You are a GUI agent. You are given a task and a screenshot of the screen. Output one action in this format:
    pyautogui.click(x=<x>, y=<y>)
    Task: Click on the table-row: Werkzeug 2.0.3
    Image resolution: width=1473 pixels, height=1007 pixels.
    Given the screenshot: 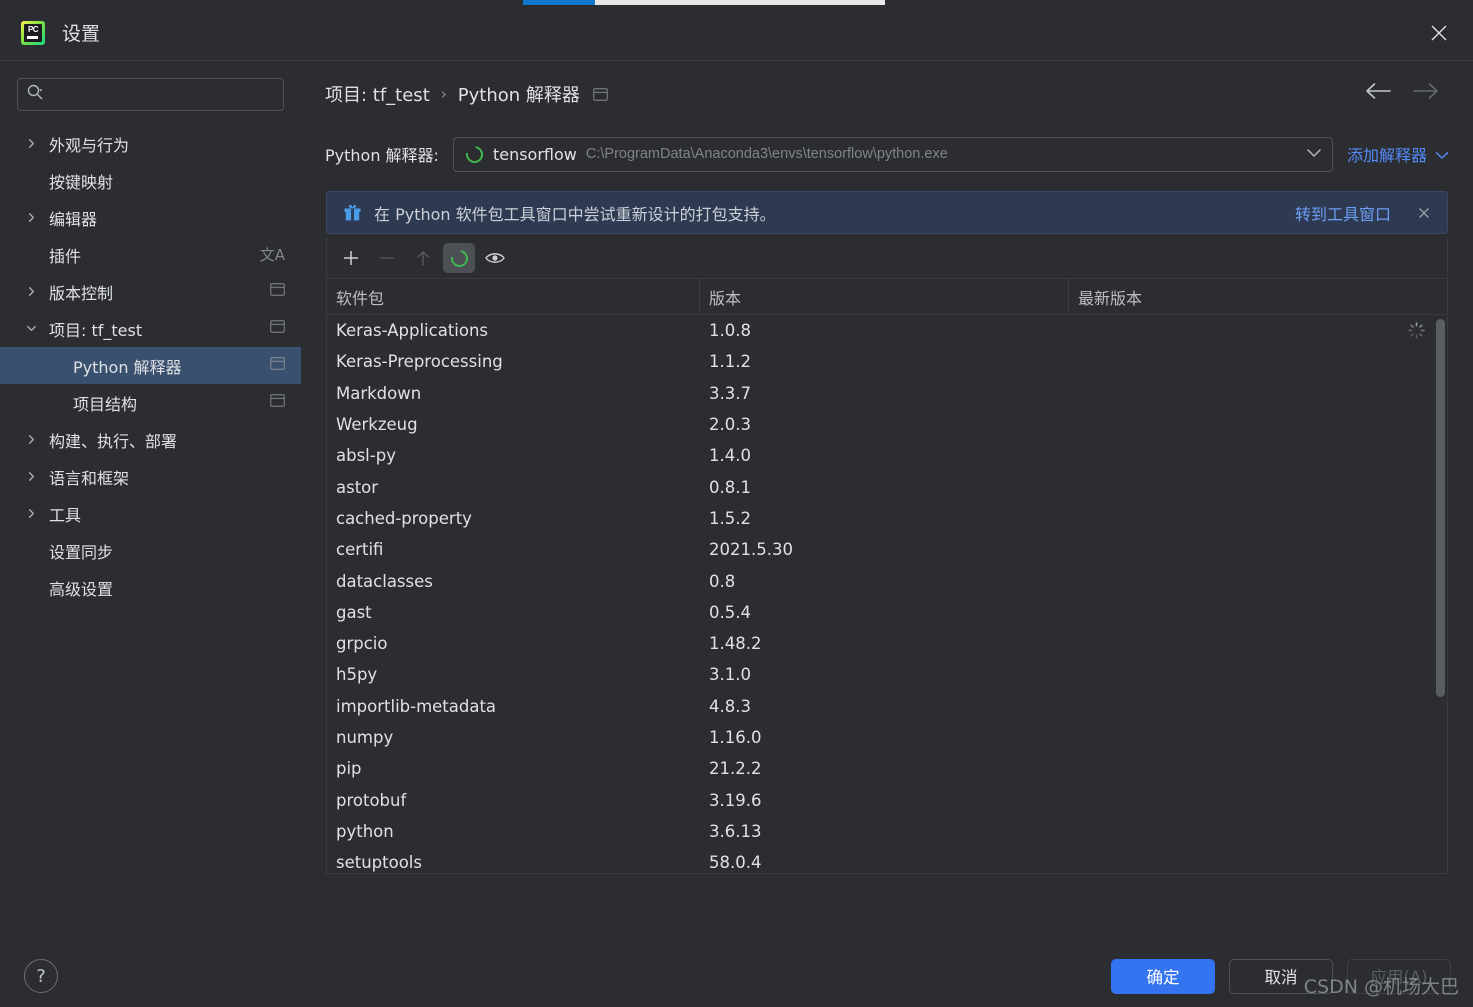 What is the action you would take?
    pyautogui.click(x=882, y=424)
    